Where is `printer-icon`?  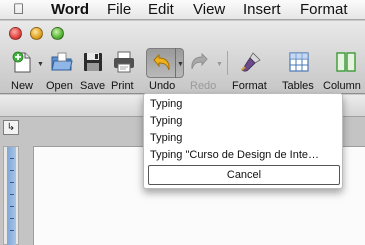
printer-icon is located at coordinates (124, 62).